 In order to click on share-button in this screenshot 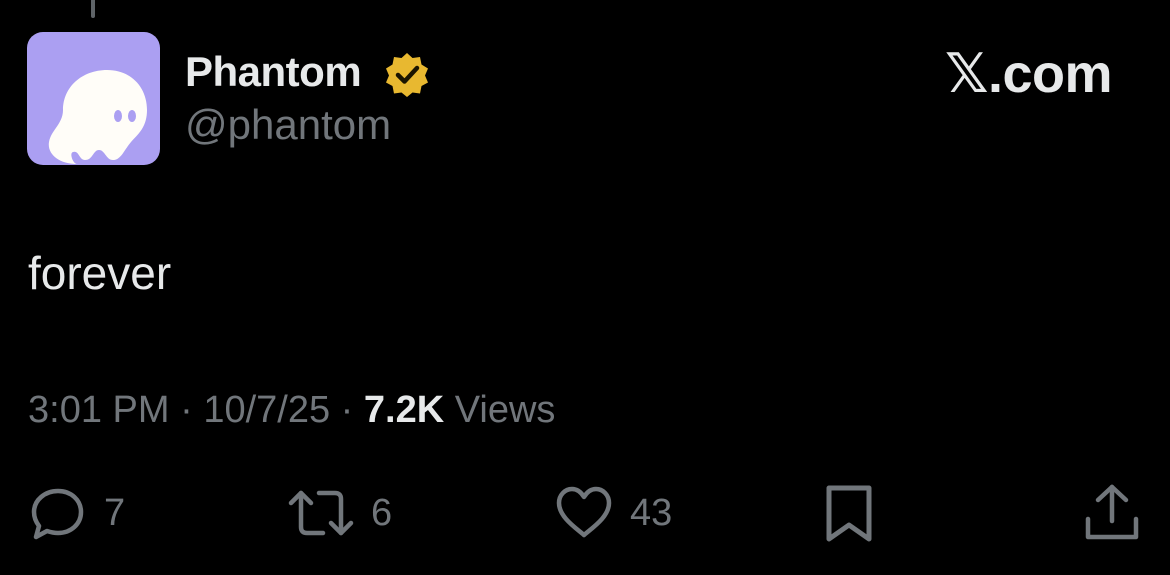, I will do `click(1112, 513)`.